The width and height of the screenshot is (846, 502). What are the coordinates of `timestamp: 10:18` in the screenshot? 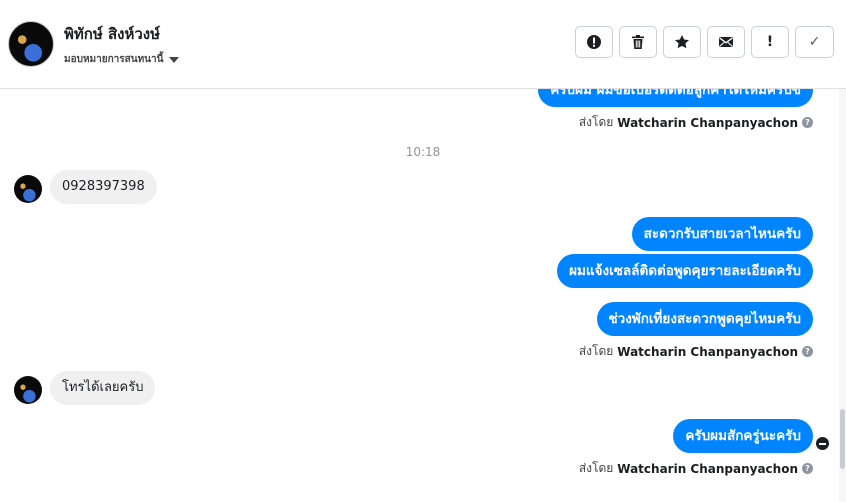 It's located at (423, 152).